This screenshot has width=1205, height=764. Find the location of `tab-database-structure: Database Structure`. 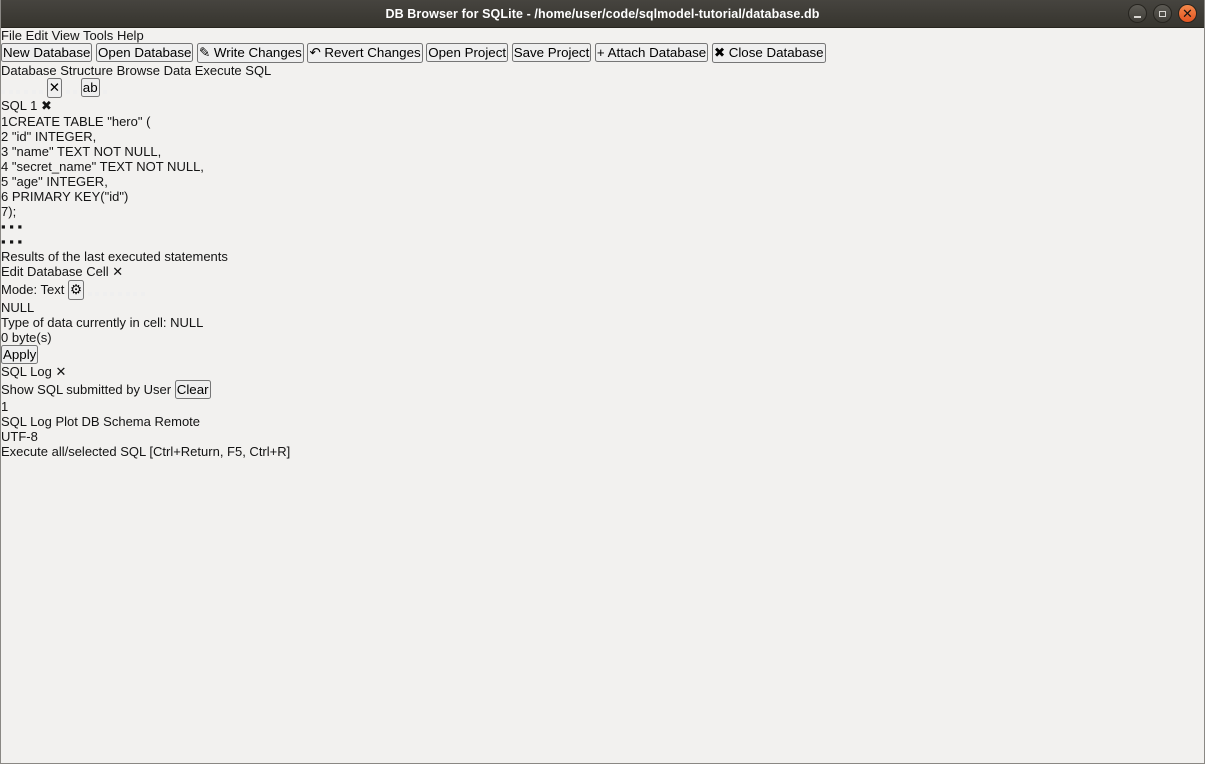

tab-database-structure: Database Structure is located at coordinates (57, 70).